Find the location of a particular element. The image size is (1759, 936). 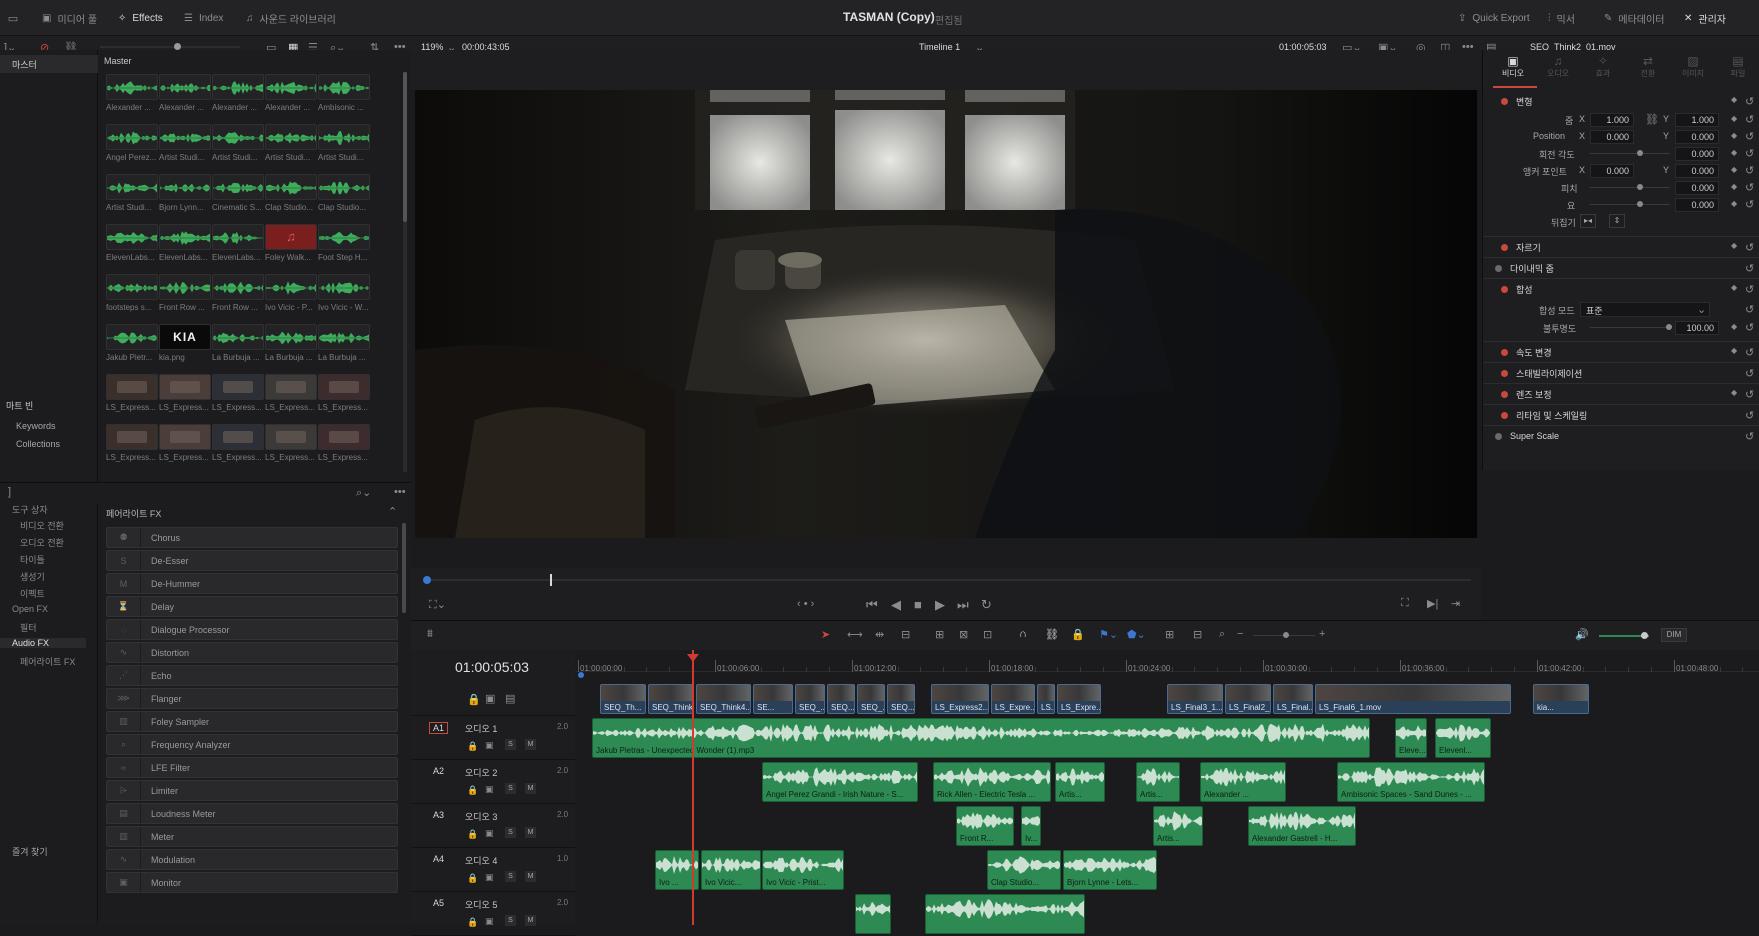

insert-clip-icon: ⊞ is located at coordinates (939, 634).